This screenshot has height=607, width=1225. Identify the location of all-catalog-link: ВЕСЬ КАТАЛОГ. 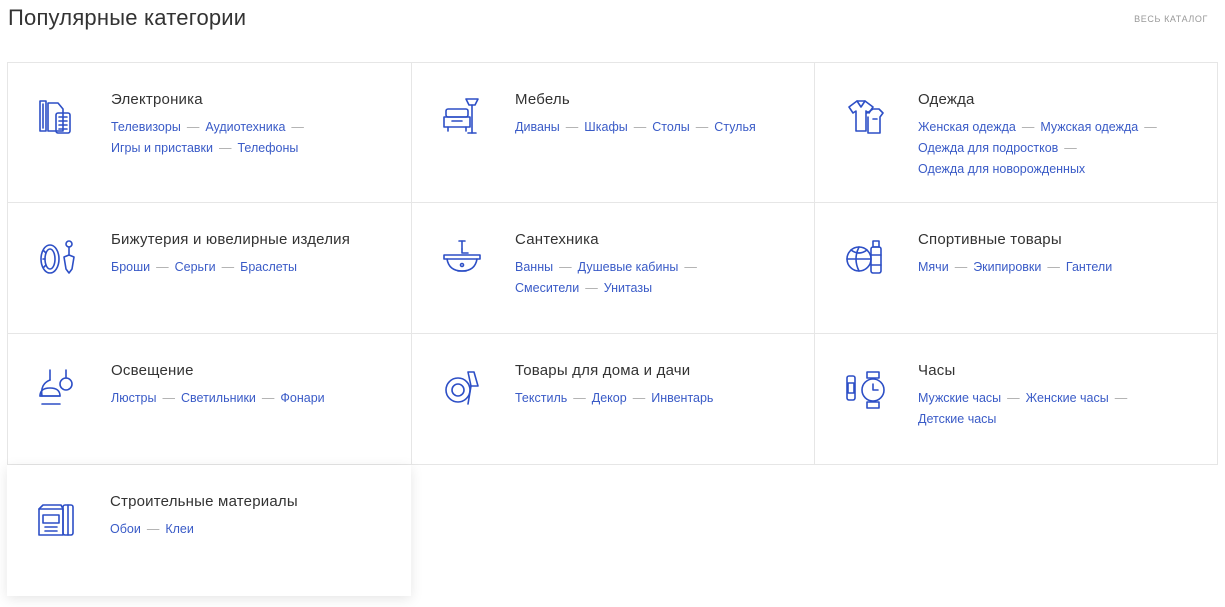
(1171, 19).